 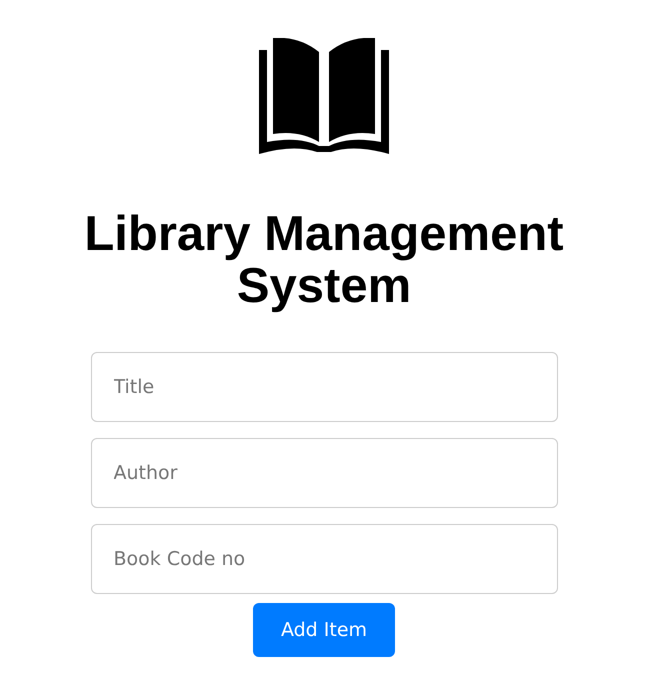 What do you see at coordinates (324, 260) in the screenshot?
I see `page-title: Library Management System` at bounding box center [324, 260].